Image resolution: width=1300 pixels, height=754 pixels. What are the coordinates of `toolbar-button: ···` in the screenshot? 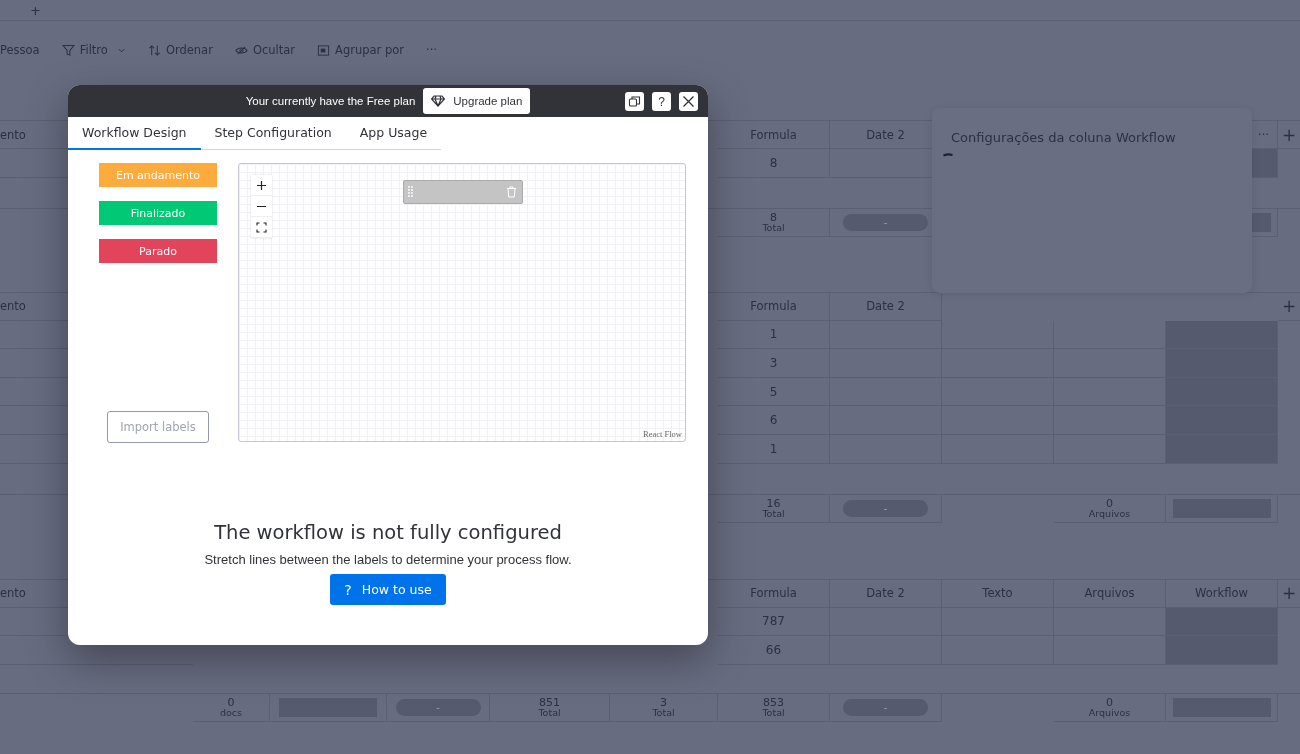 It's located at (431, 50).